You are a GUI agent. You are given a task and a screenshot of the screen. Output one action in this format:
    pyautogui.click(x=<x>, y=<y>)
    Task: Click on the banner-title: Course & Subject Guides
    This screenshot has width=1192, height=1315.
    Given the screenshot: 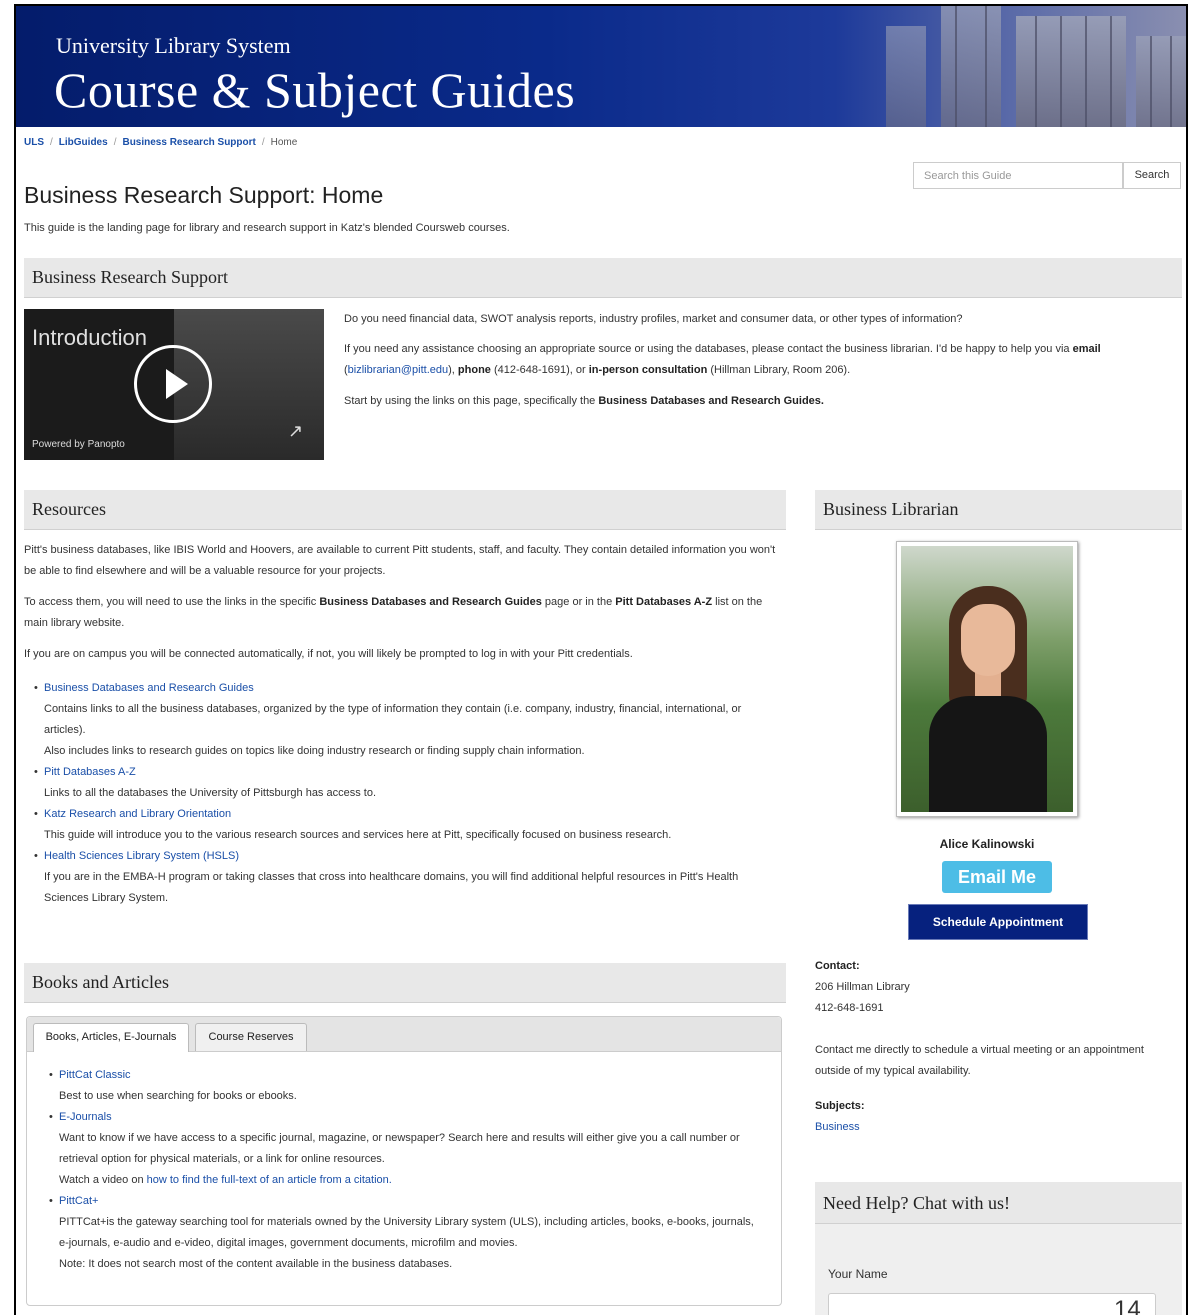 What is the action you would take?
    pyautogui.click(x=315, y=90)
    